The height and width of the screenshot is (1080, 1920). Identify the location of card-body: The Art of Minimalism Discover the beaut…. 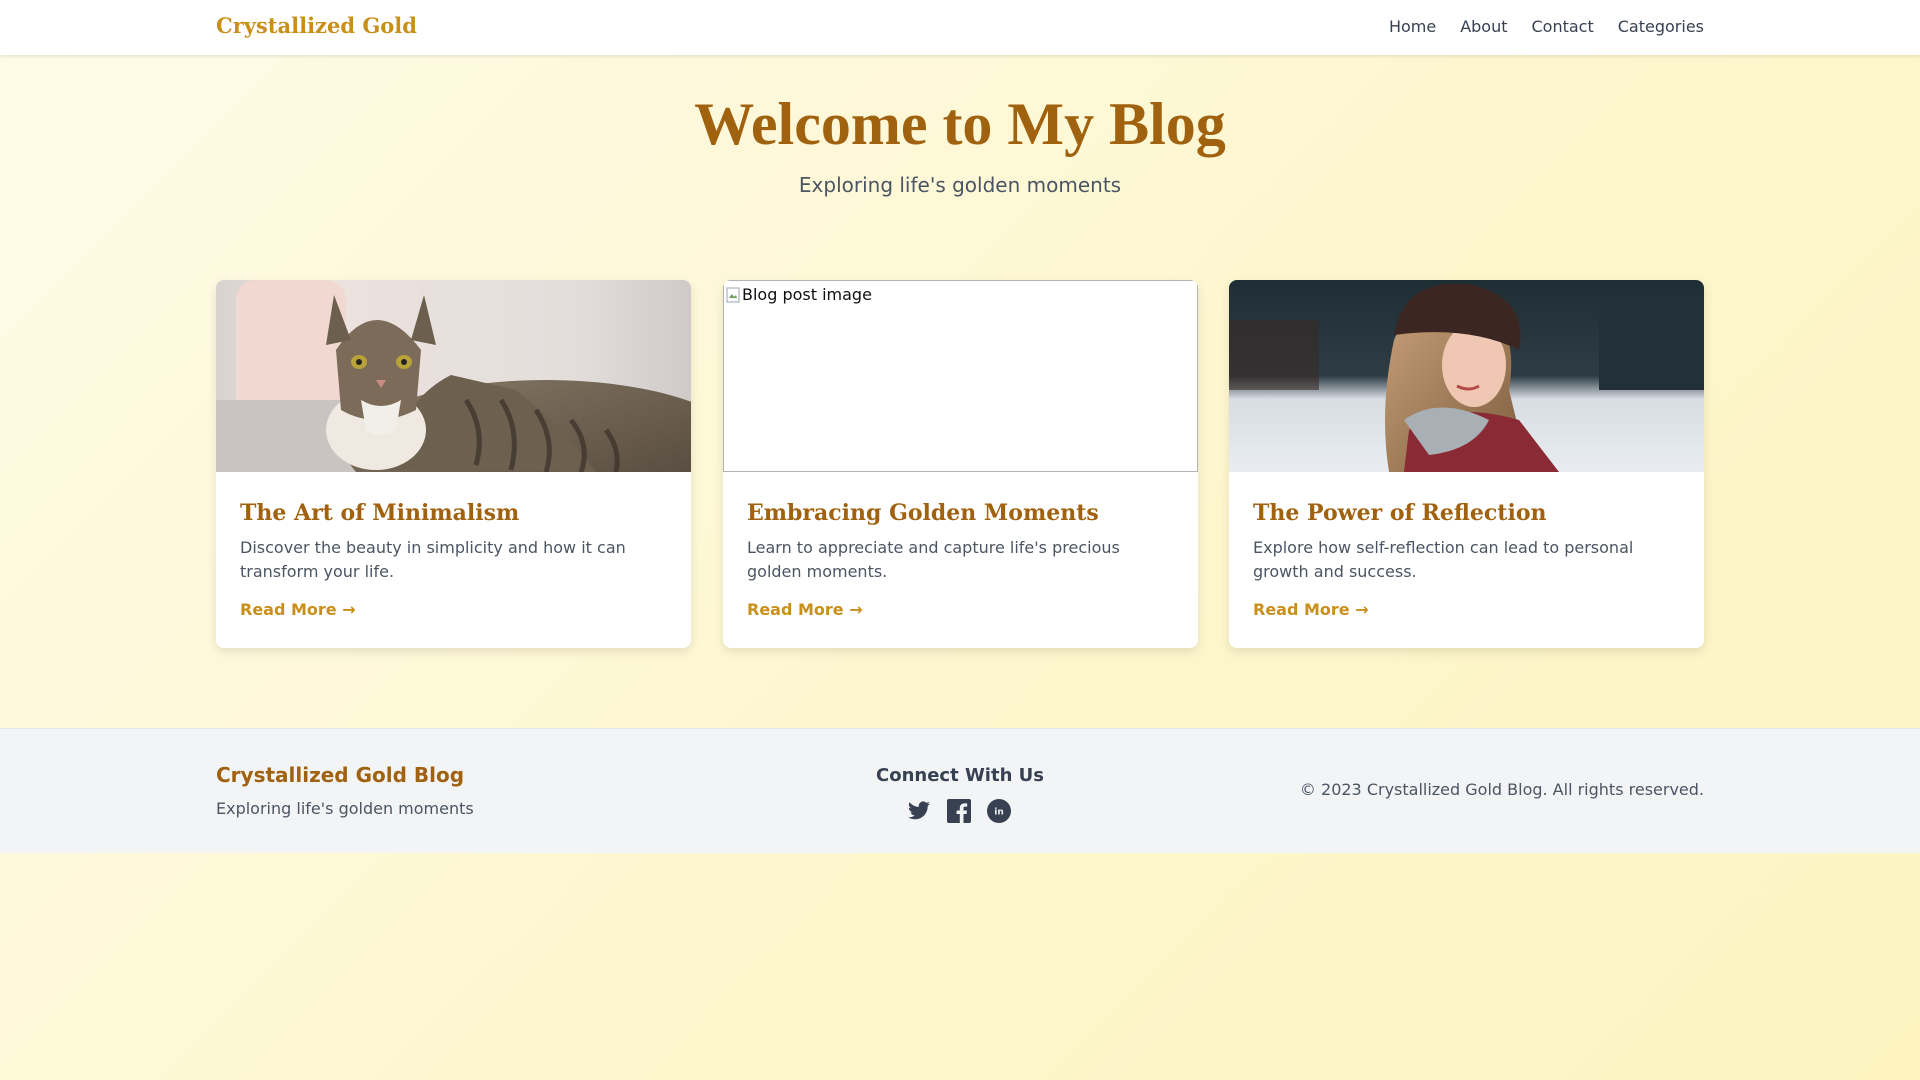
(453, 545).